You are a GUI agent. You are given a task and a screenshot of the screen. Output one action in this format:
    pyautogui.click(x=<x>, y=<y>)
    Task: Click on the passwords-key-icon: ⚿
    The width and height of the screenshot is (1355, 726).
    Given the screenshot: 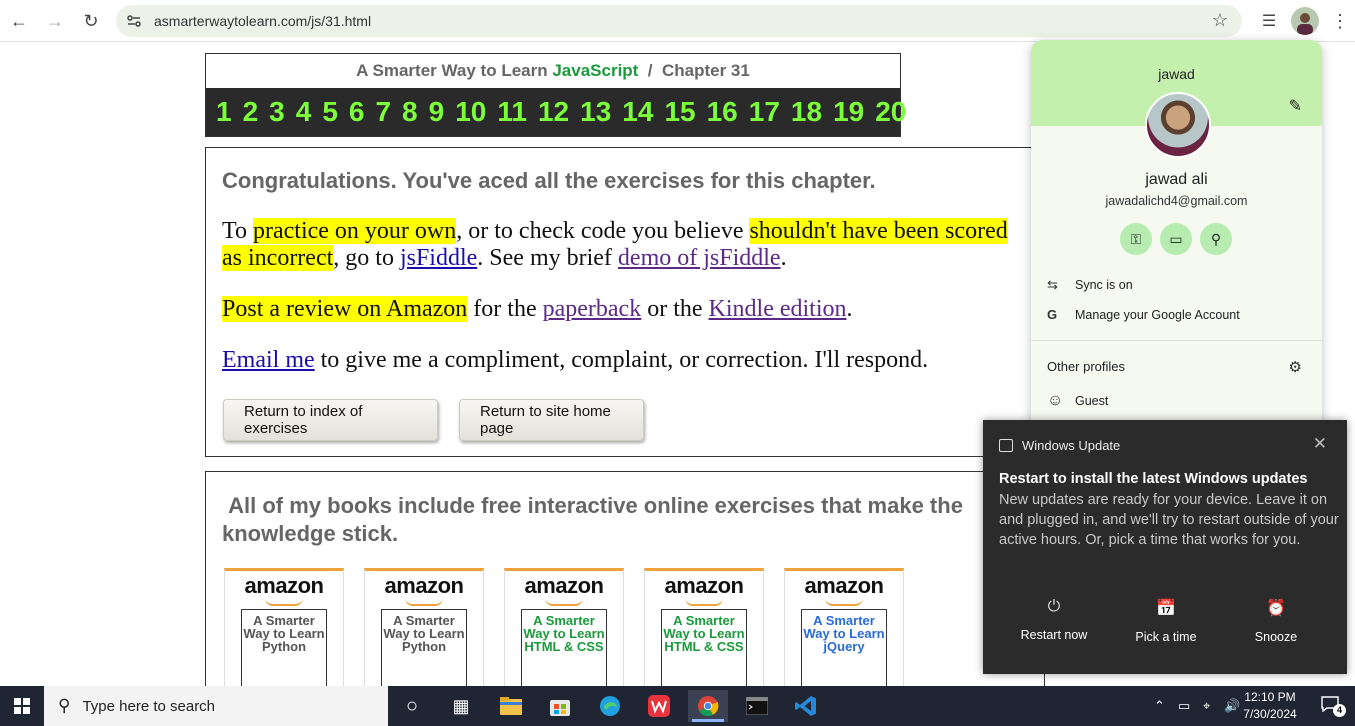 What is the action you would take?
    pyautogui.click(x=1136, y=239)
    